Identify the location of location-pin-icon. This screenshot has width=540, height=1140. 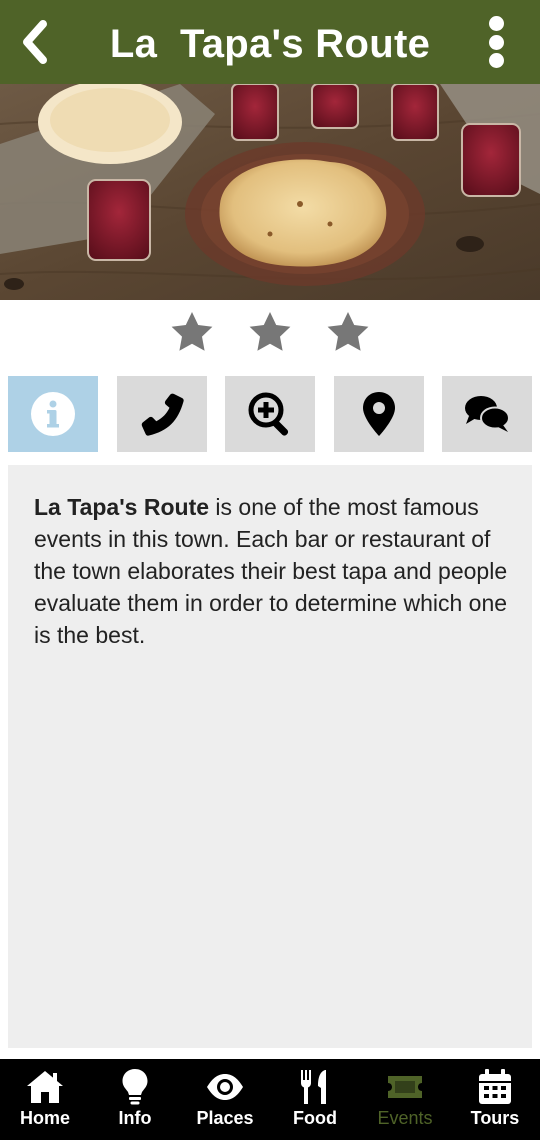
(378, 414).